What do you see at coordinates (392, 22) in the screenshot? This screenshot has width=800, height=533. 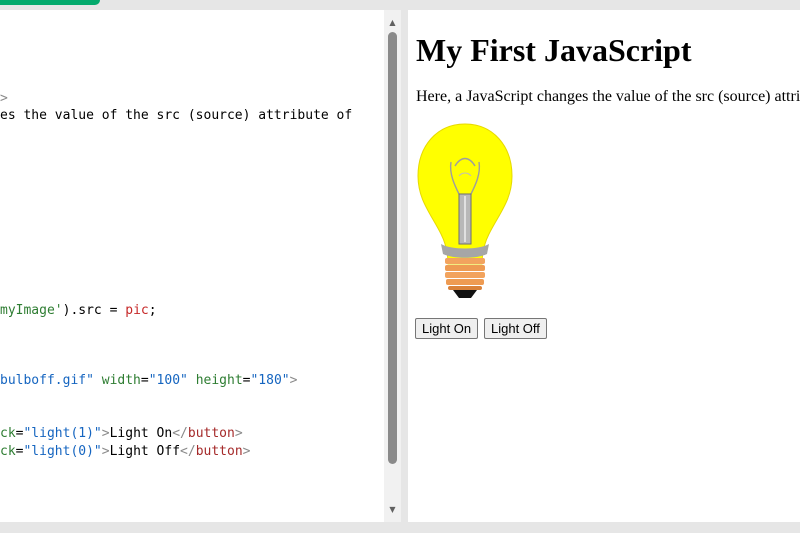 I see `scroll-up-arrow-icon: ▲` at bounding box center [392, 22].